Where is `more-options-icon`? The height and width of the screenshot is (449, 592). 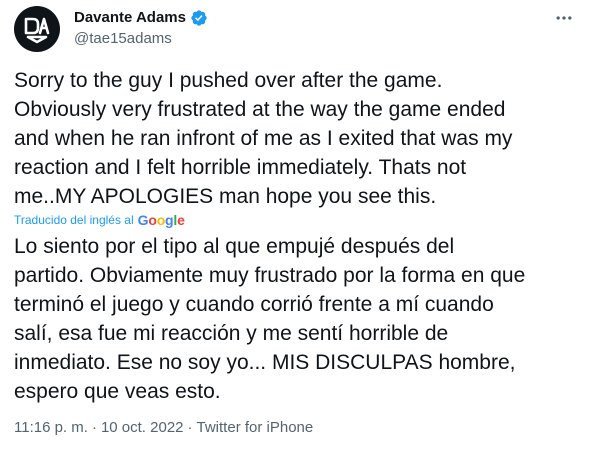 more-options-icon is located at coordinates (564, 18).